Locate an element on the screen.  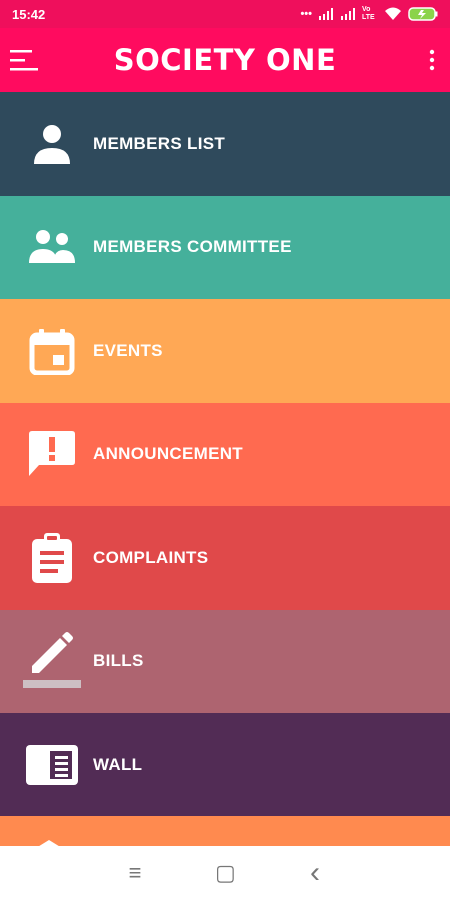
menu-item-members-committee: MEMBERS COMMITTEE is located at coordinates (225, 247).